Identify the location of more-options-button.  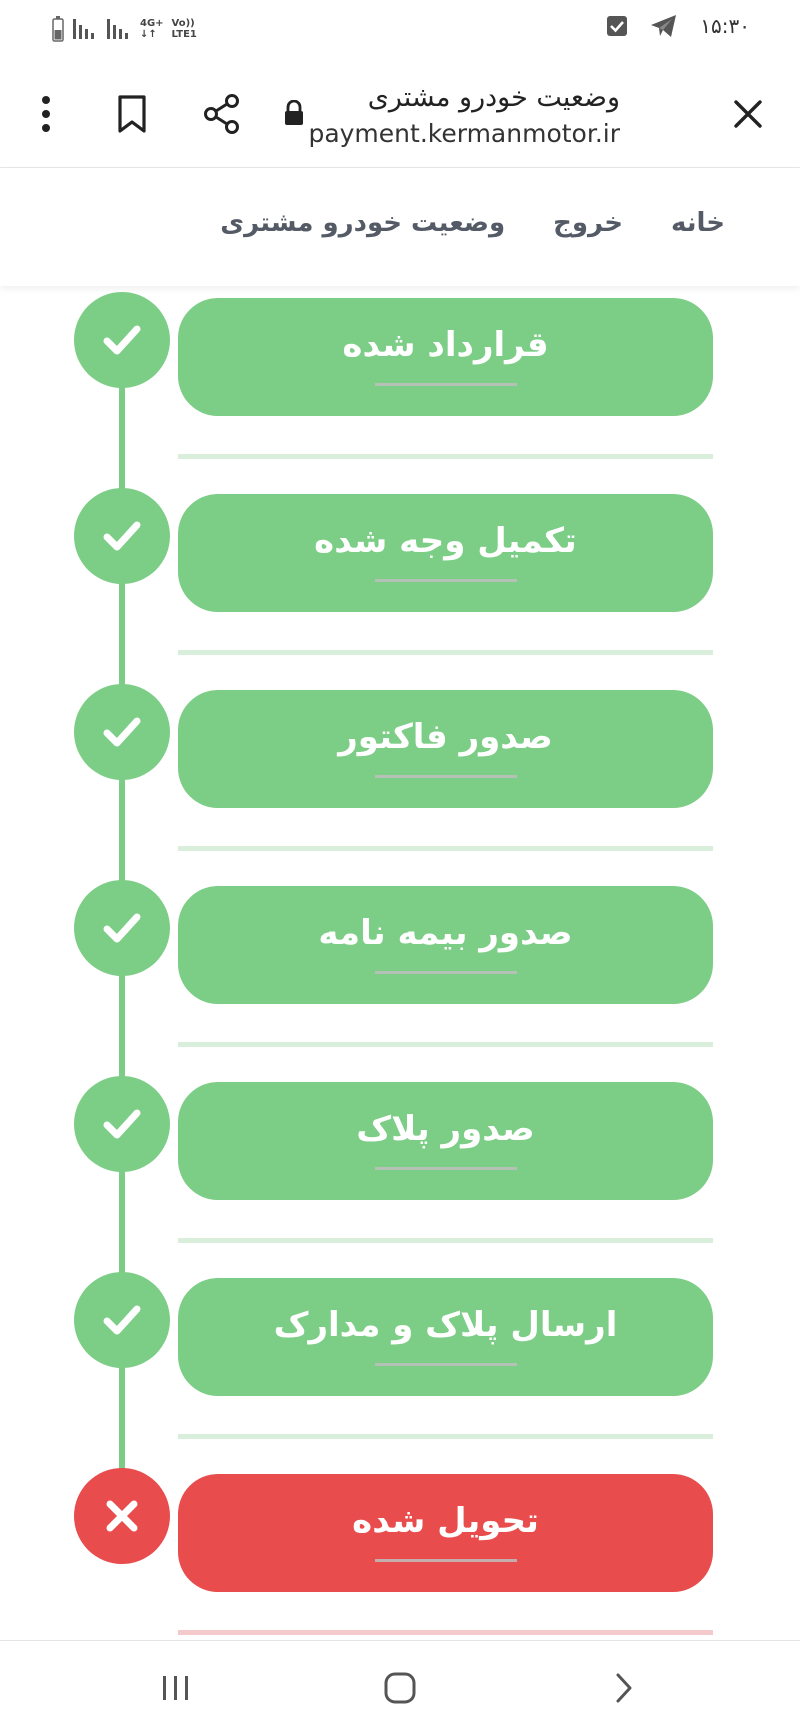
(46, 114).